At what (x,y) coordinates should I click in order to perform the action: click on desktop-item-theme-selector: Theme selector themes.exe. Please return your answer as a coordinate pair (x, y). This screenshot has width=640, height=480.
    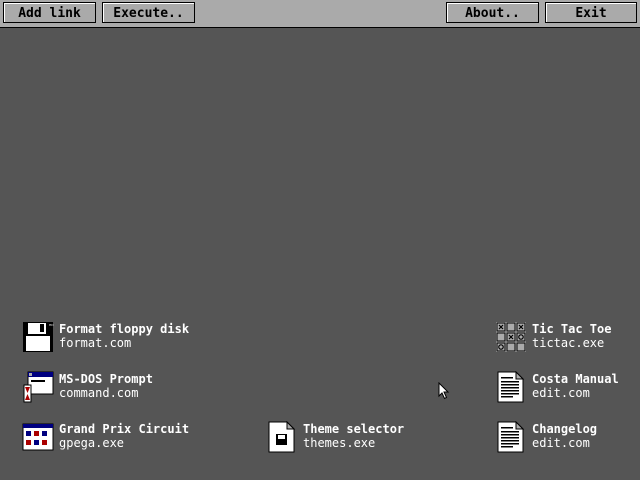
    Looking at the image, I should click on (335, 439).